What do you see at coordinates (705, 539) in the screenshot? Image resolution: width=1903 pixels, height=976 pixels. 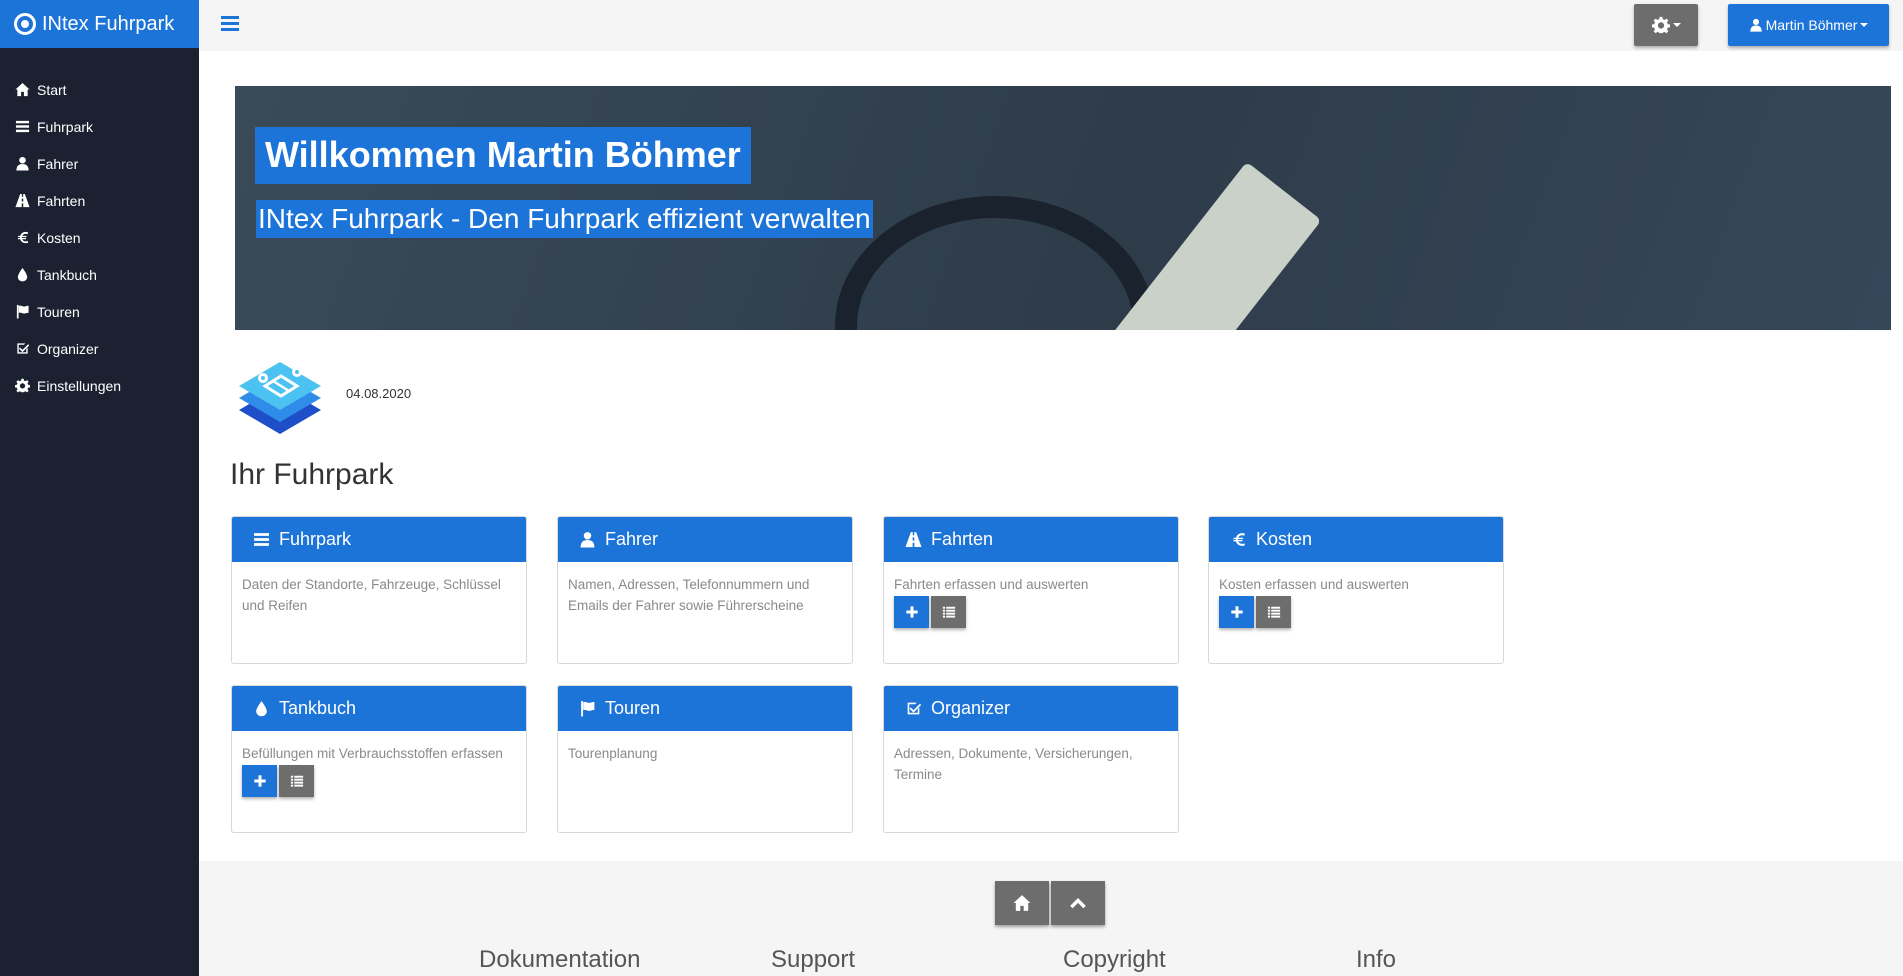 I see `card-header: Fahrer` at bounding box center [705, 539].